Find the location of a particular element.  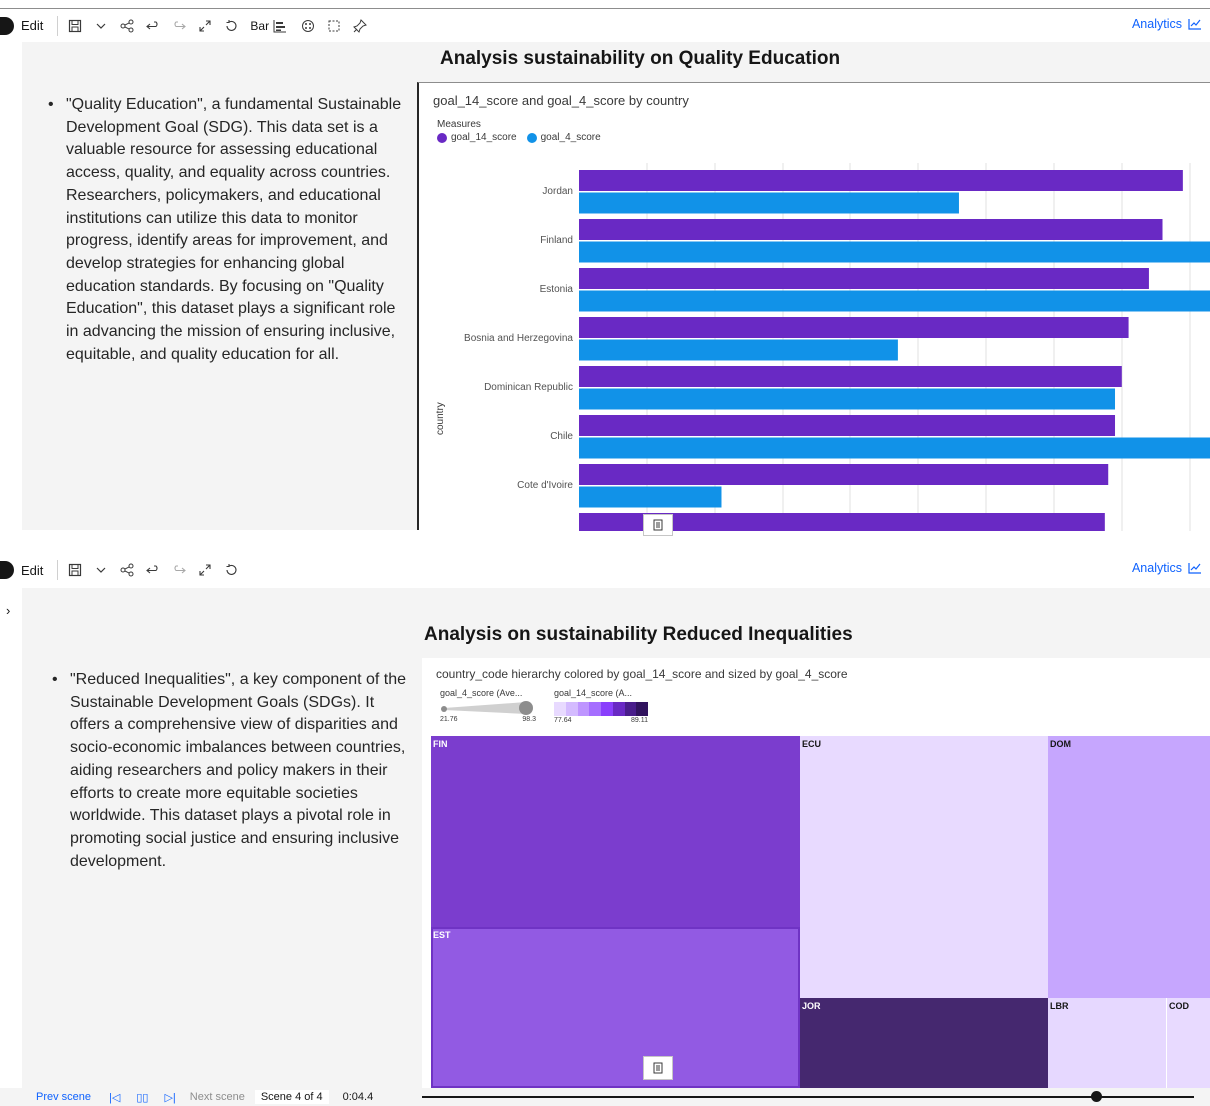

size-legend: goal_4_score (Ave... 21.76 98.3 is located at coordinates (490, 705).